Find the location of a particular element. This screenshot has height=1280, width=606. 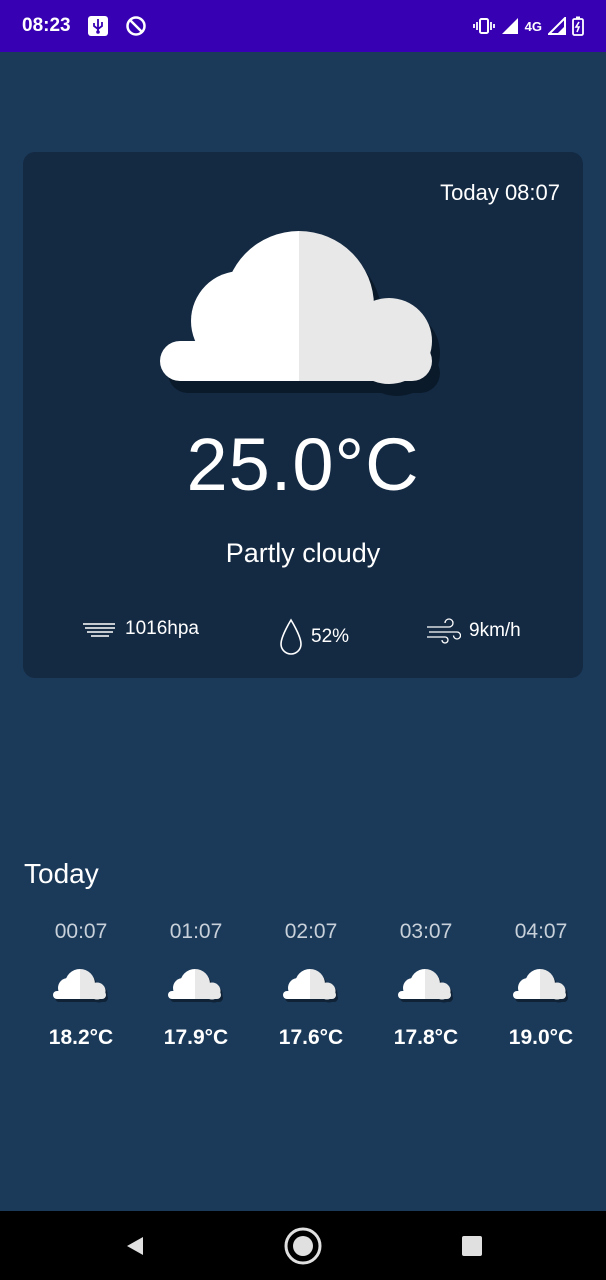

hour-time: 01:07 is located at coordinates (196, 931).